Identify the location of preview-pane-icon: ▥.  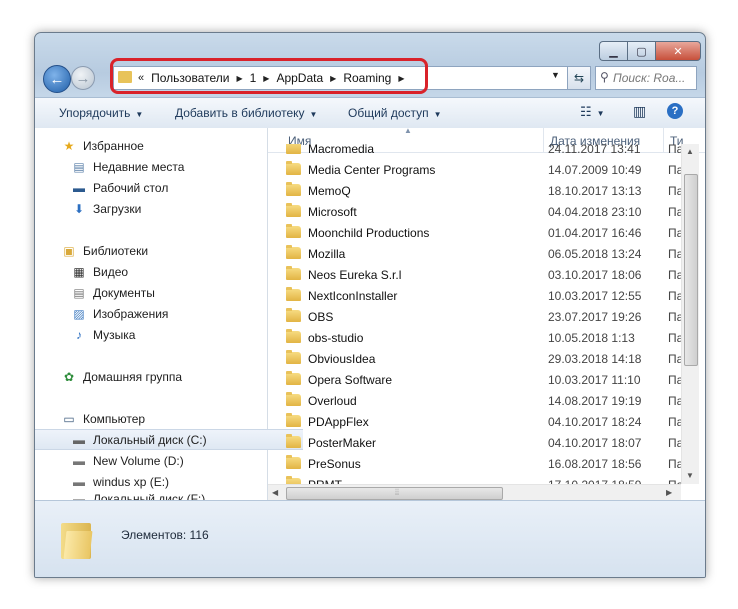
(640, 111).